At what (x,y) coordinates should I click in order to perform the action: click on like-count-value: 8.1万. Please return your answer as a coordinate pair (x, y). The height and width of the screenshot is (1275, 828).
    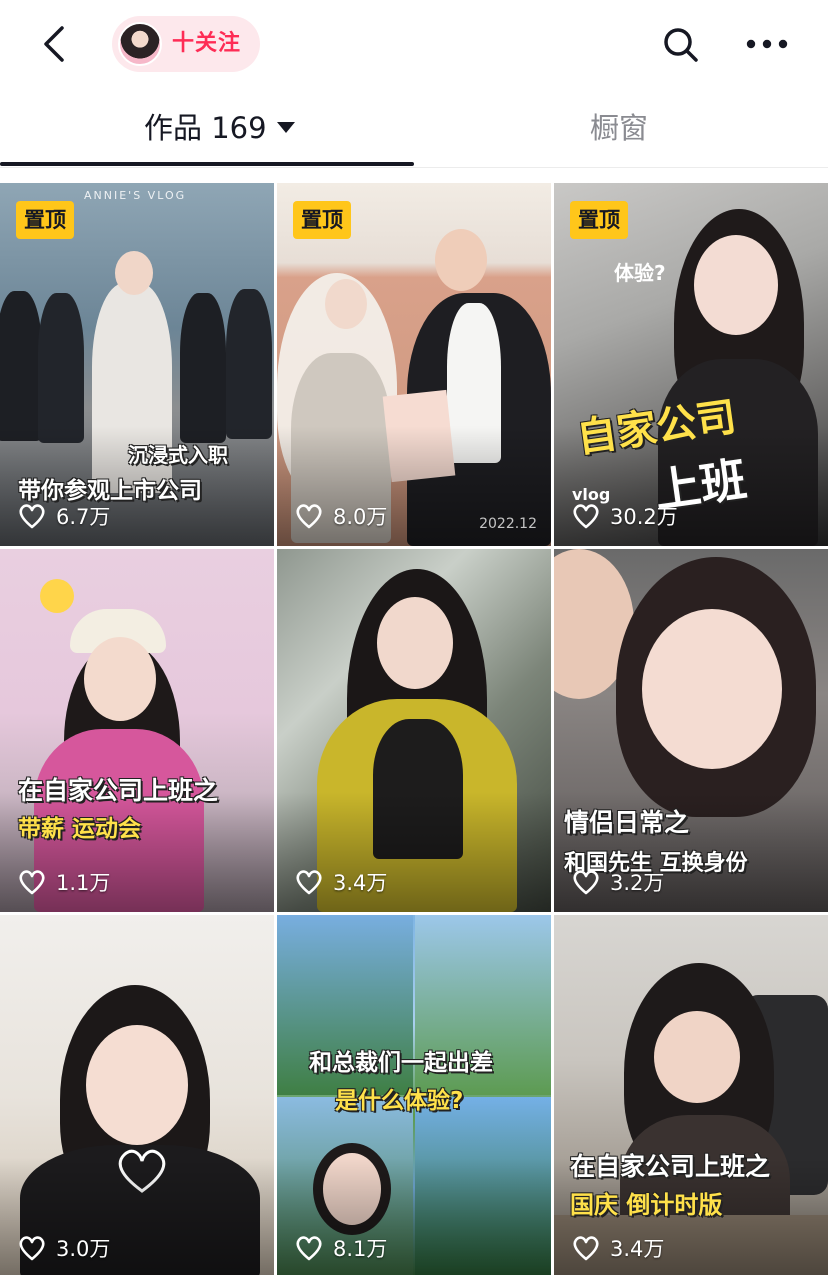
    Looking at the image, I should click on (360, 1249).